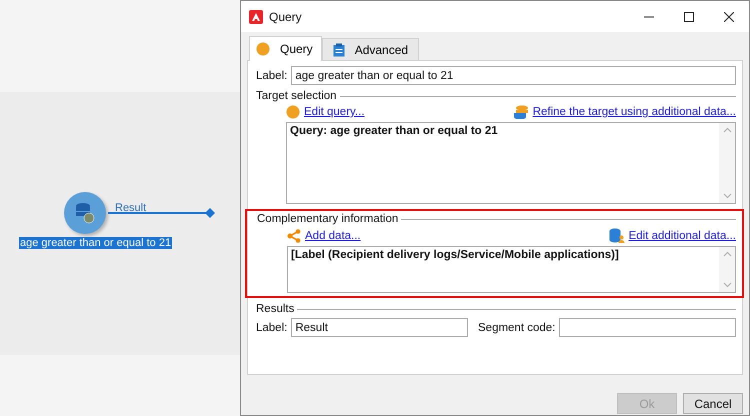 This screenshot has height=416, width=750. What do you see at coordinates (285, 17) in the screenshot?
I see `window-title: Query` at bounding box center [285, 17].